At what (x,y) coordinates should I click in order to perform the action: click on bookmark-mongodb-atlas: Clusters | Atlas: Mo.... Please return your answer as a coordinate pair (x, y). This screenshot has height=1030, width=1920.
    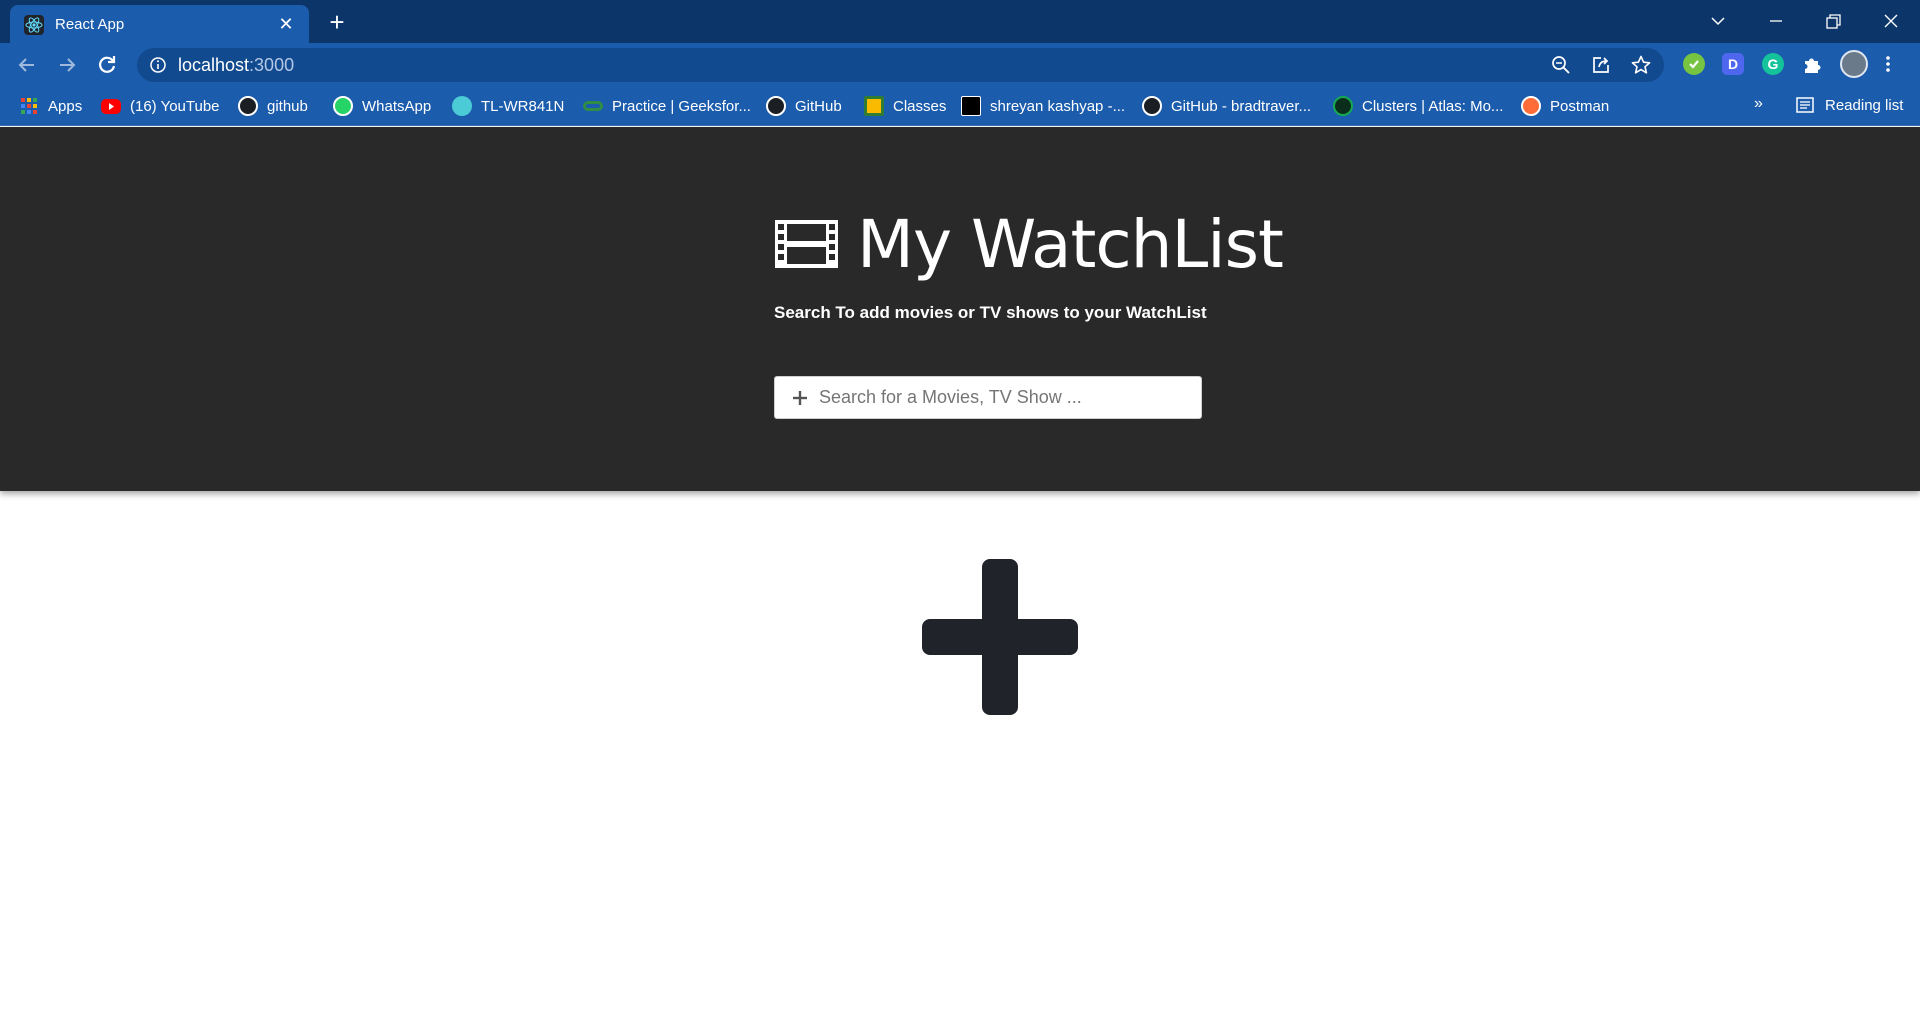
    Looking at the image, I should click on (1418, 106).